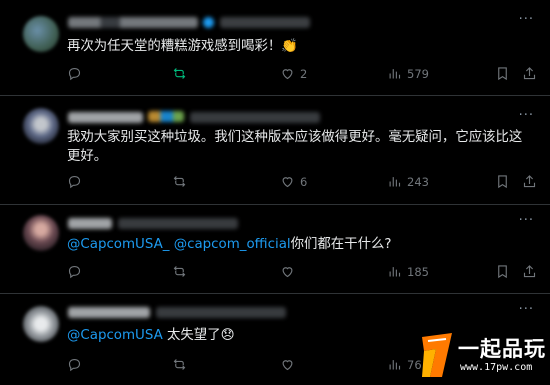  I want to click on post-text: 我劝大家别买这种垃圾。我们这种版本应该做得更好。毫无疑问，它应该比这更好。, so click(295, 147).